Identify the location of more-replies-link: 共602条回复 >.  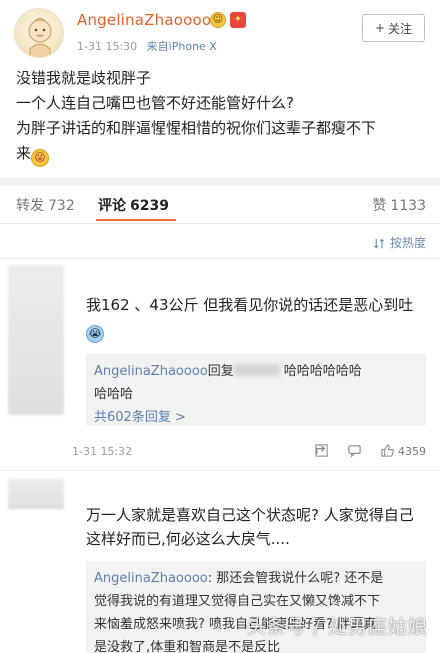
(256, 417).